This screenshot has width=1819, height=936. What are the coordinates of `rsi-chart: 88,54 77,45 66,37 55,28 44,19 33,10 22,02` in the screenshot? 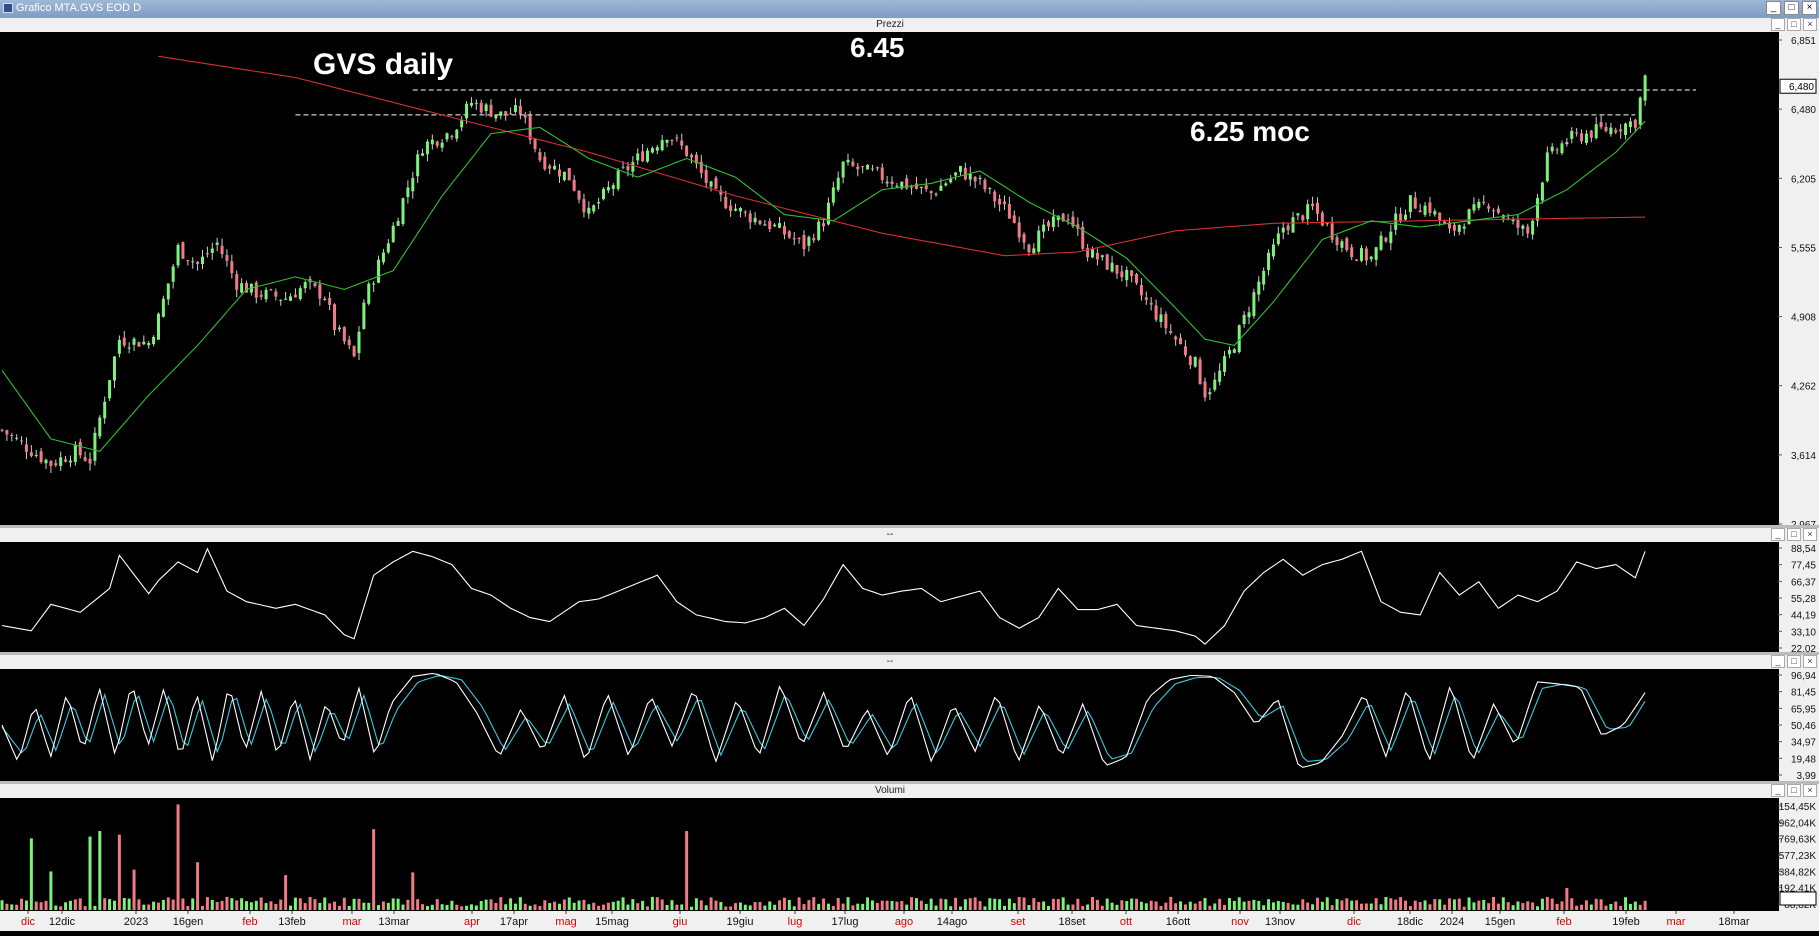 It's located at (909, 590).